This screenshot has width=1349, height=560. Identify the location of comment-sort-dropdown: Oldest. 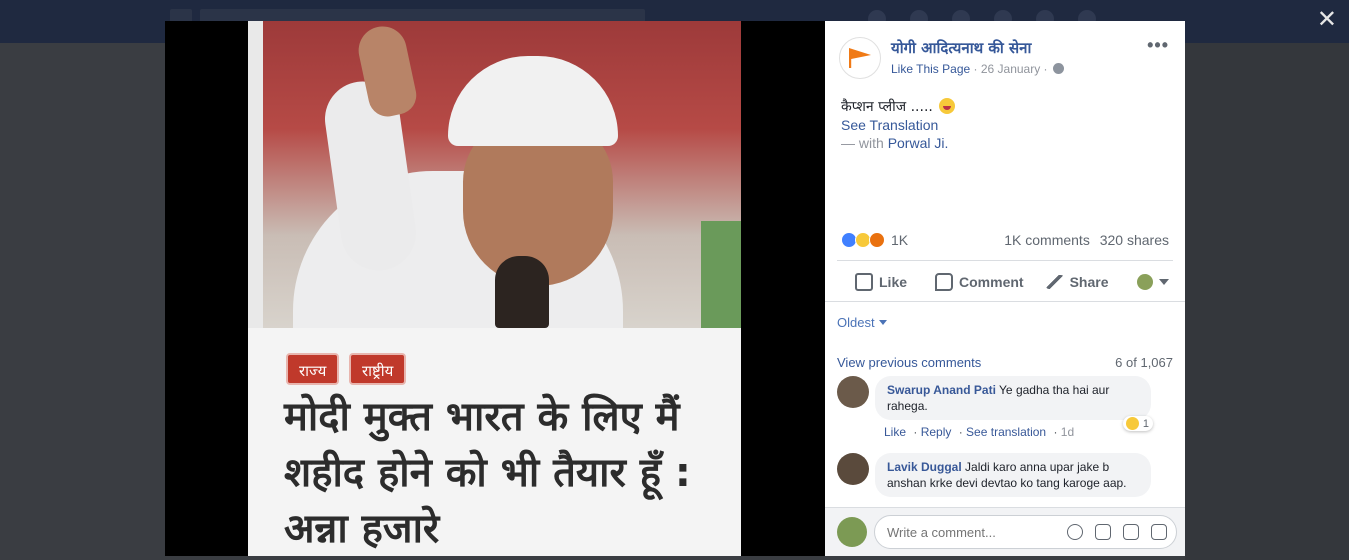
(862, 322).